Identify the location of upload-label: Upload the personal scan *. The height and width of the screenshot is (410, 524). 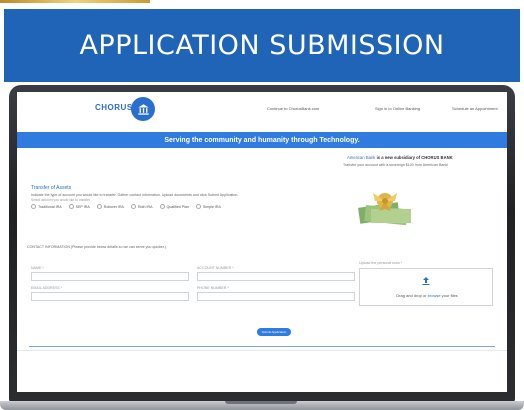
(381, 263).